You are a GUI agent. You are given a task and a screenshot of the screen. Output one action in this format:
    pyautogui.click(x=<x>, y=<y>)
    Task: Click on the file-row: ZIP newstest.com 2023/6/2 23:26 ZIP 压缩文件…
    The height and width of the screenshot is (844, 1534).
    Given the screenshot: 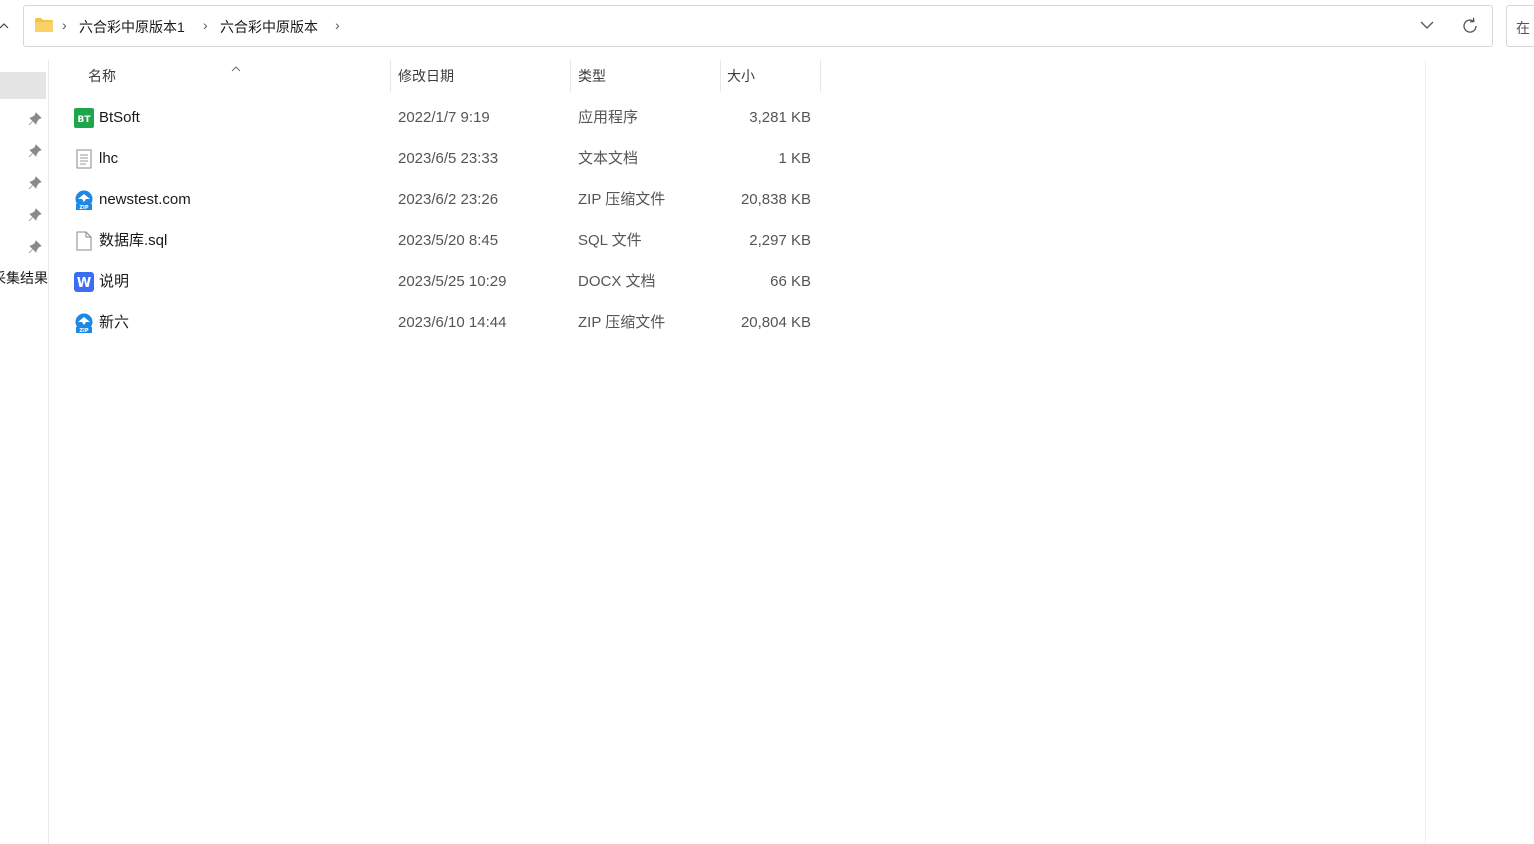 What is the action you would take?
    pyautogui.click(x=439, y=200)
    